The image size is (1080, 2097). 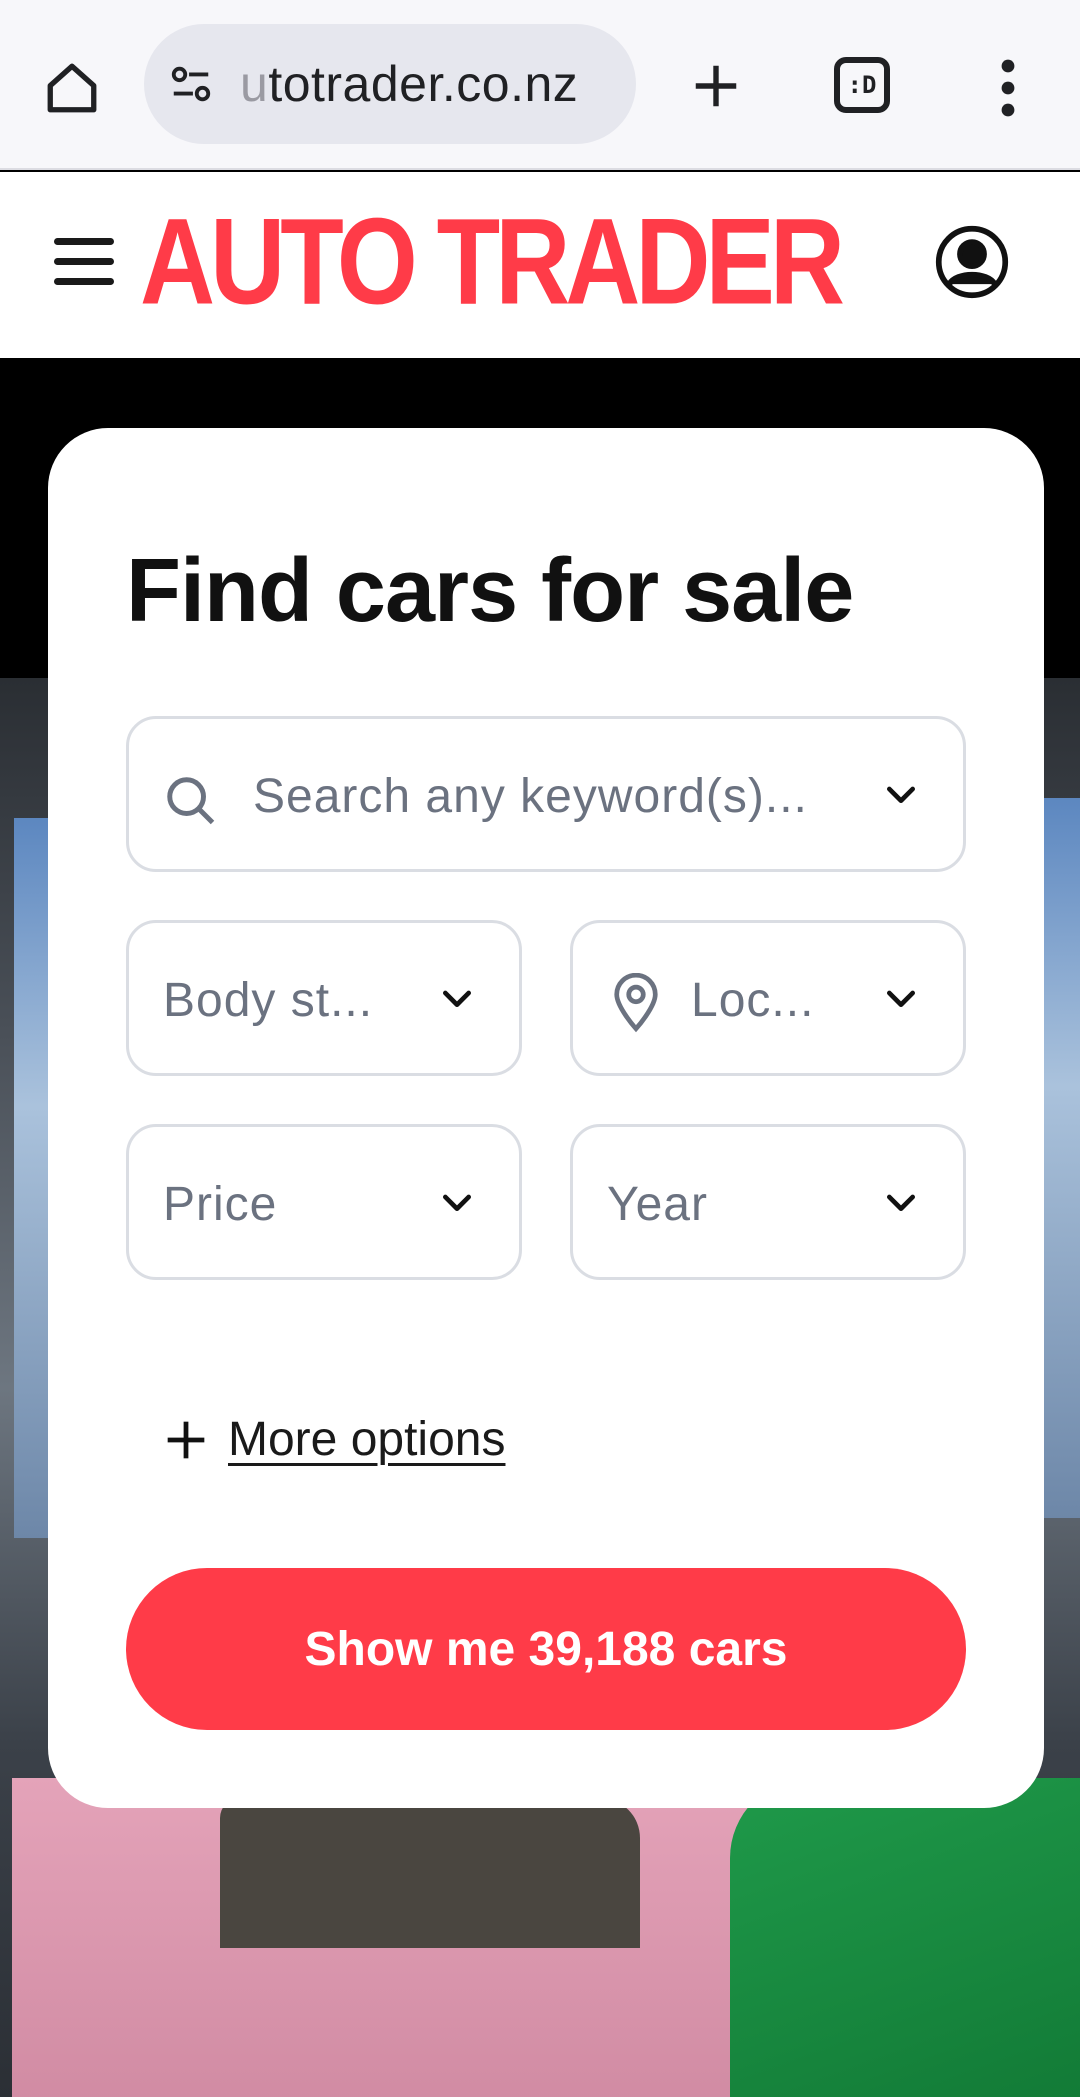 I want to click on more-options-link: More options, so click(x=334, y=1439).